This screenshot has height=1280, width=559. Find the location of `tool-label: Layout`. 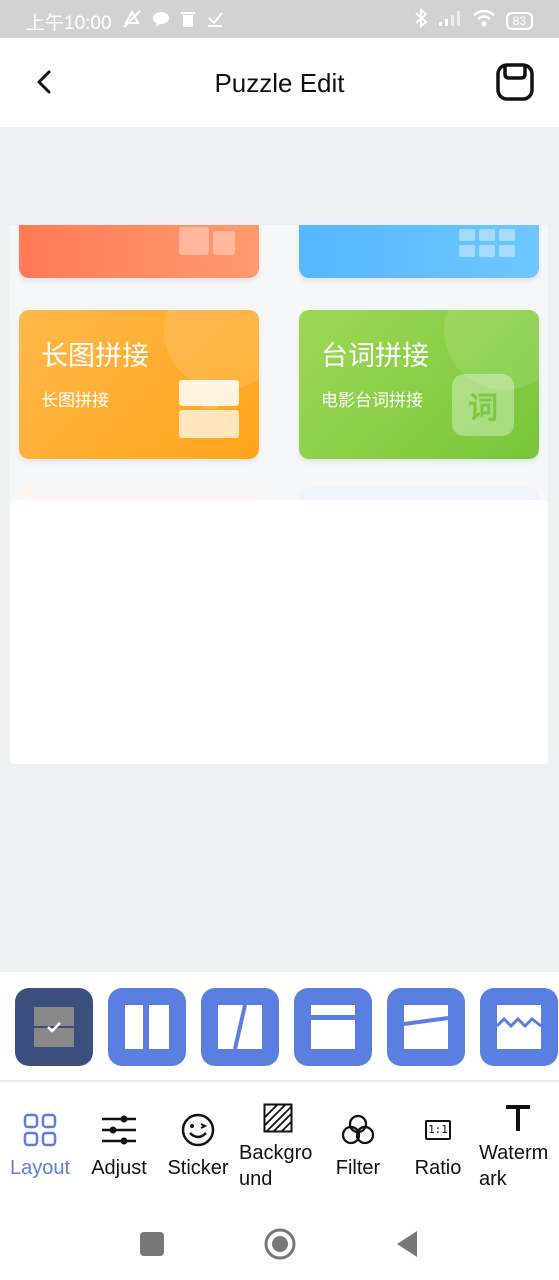

tool-label: Layout is located at coordinates (40, 1168).